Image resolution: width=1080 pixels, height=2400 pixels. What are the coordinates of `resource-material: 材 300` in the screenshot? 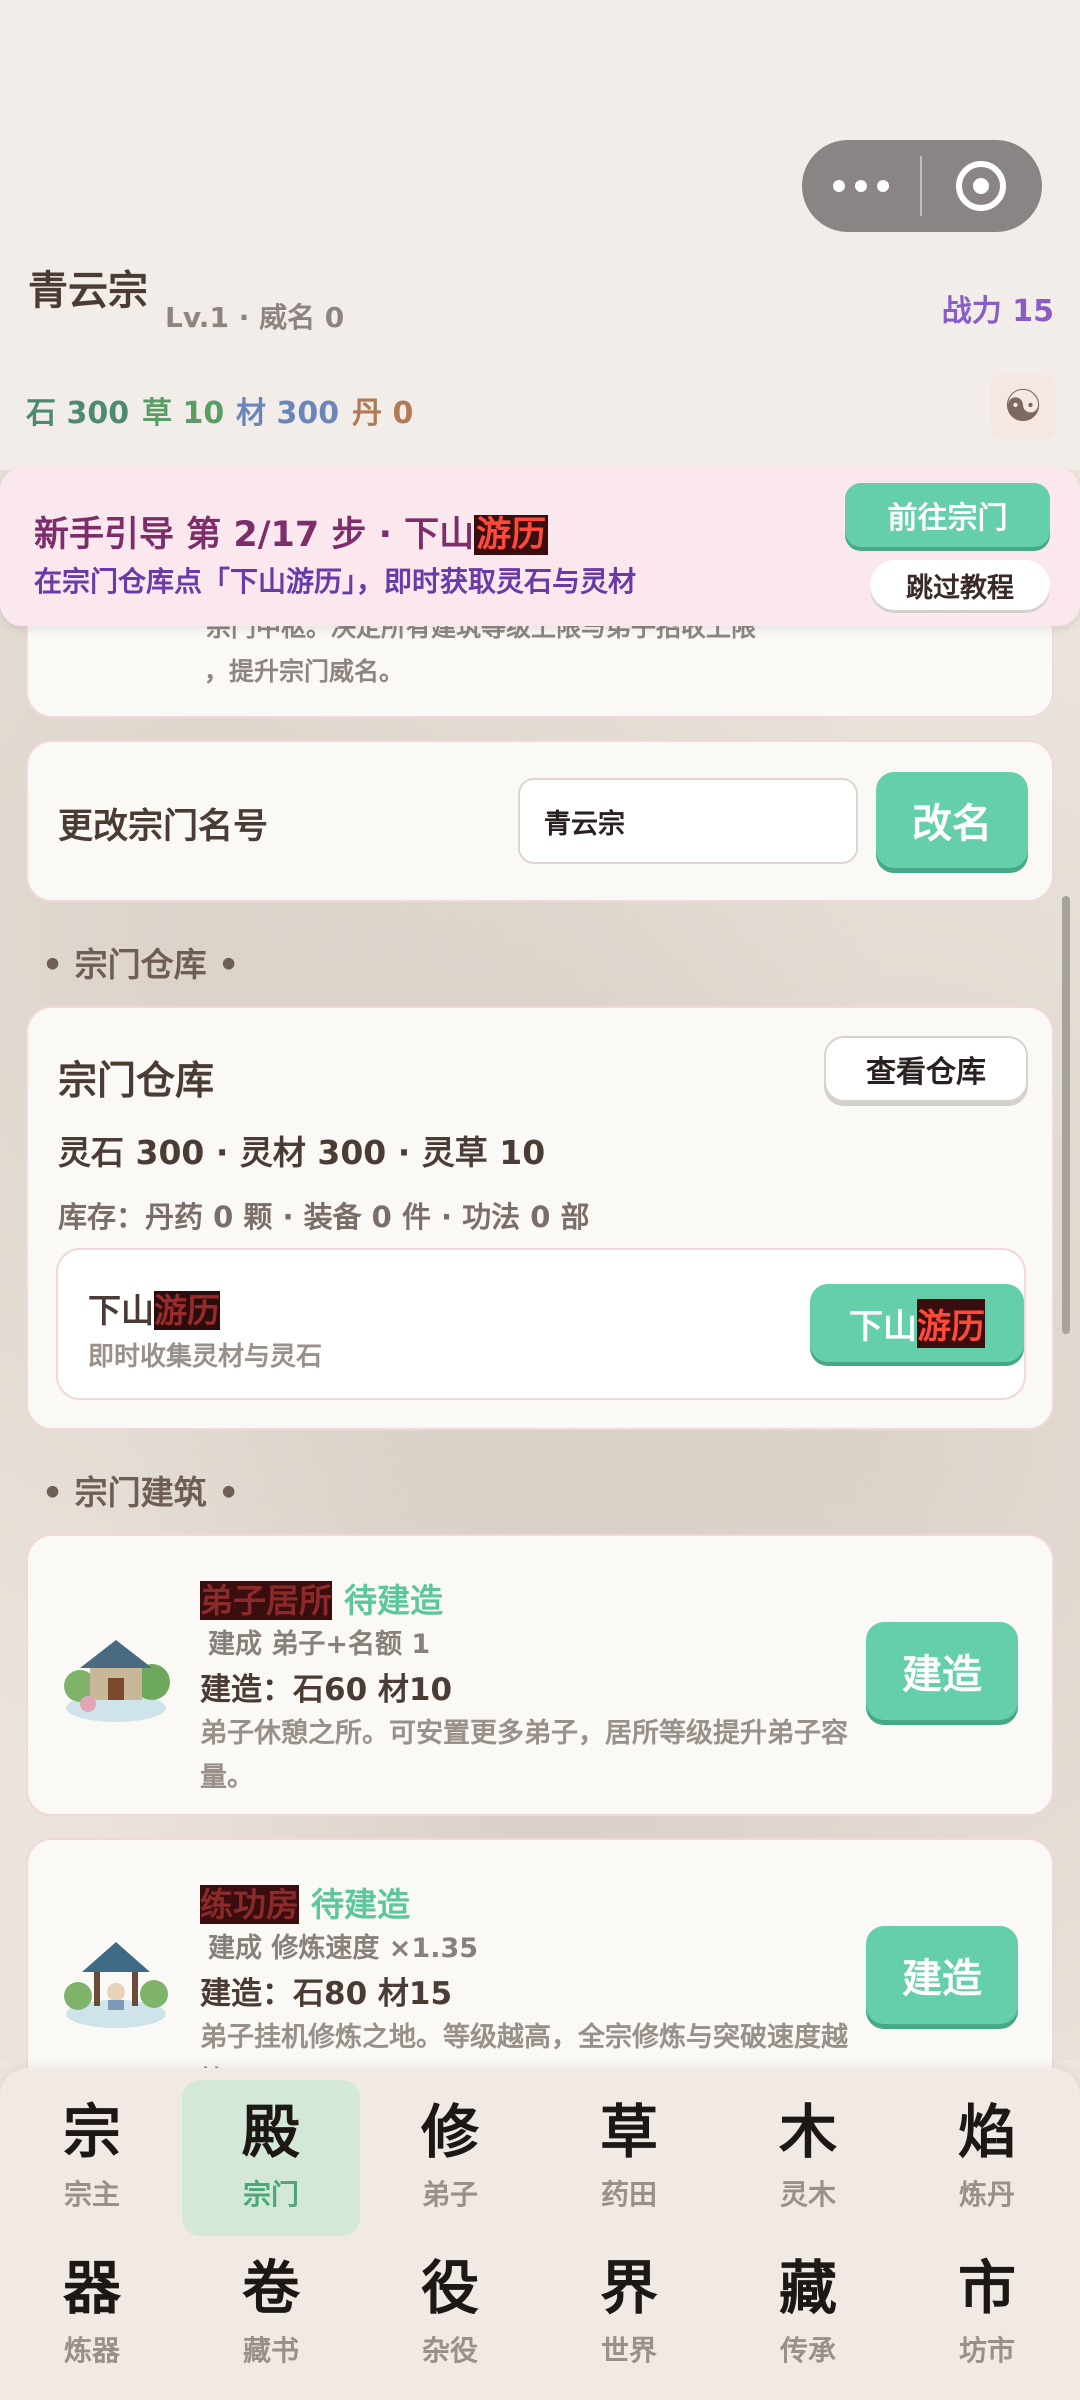 It's located at (288, 413).